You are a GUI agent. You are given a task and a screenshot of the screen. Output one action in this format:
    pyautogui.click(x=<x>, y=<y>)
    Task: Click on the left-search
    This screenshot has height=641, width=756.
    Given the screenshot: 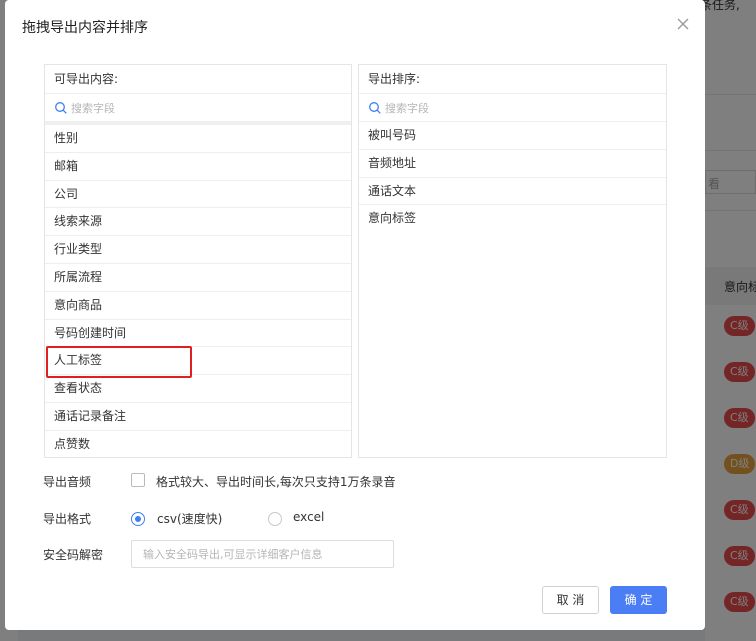 What is the action you would take?
    pyautogui.click(x=198, y=107)
    